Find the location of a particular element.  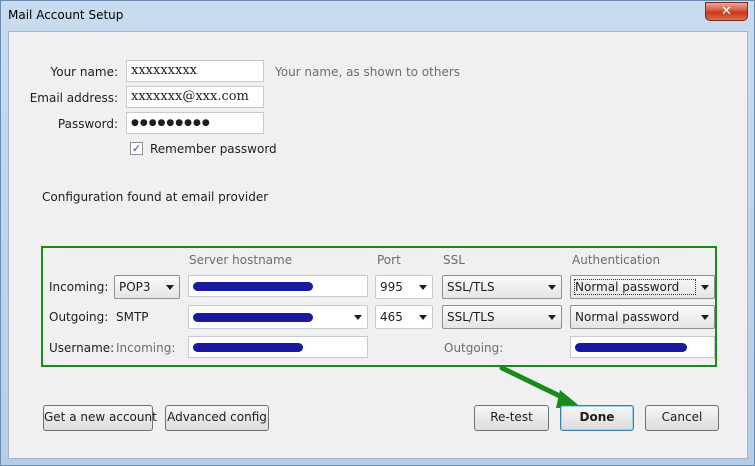

password-label: Password: is located at coordinates (87, 124).